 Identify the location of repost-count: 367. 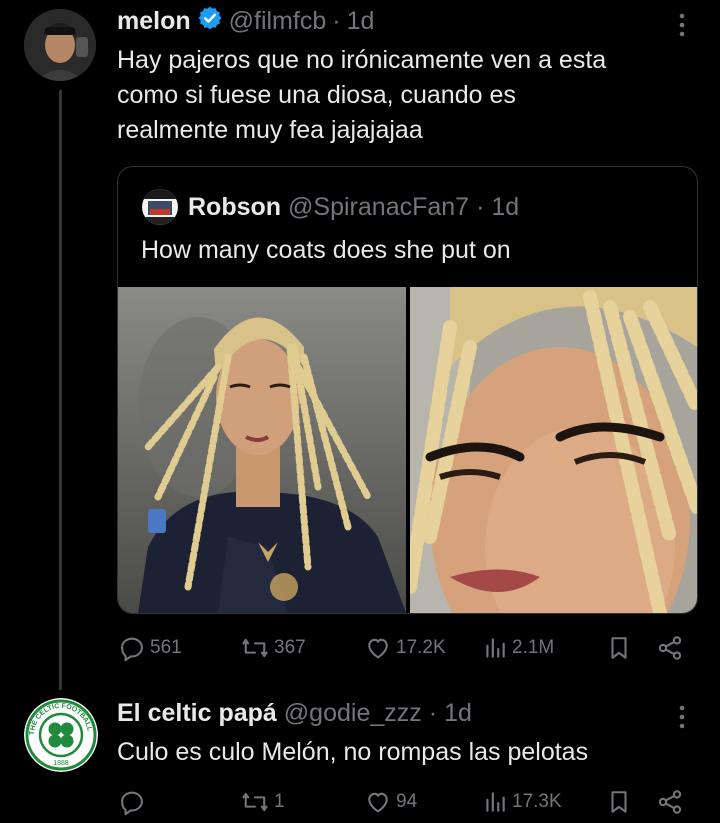
(290, 647).